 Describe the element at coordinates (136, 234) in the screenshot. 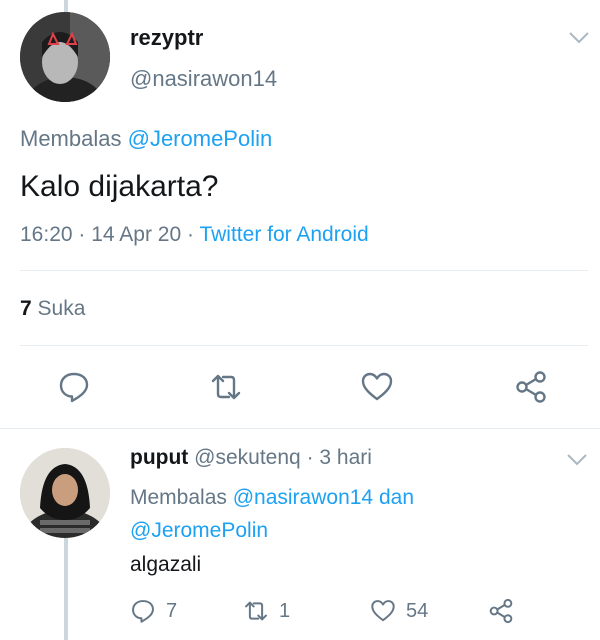

I see `tweet-date: 14 Apr 20` at that location.